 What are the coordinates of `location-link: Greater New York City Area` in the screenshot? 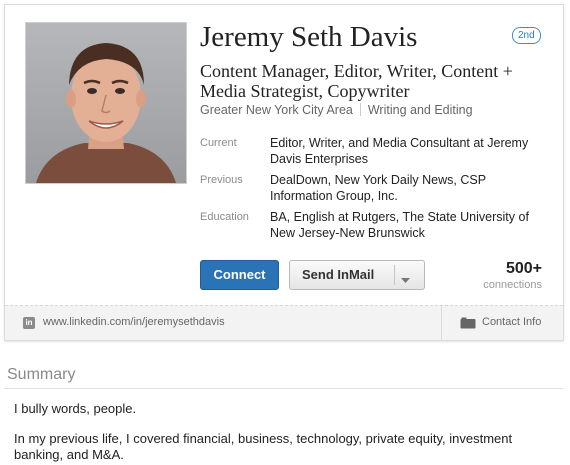 It's located at (276, 110).